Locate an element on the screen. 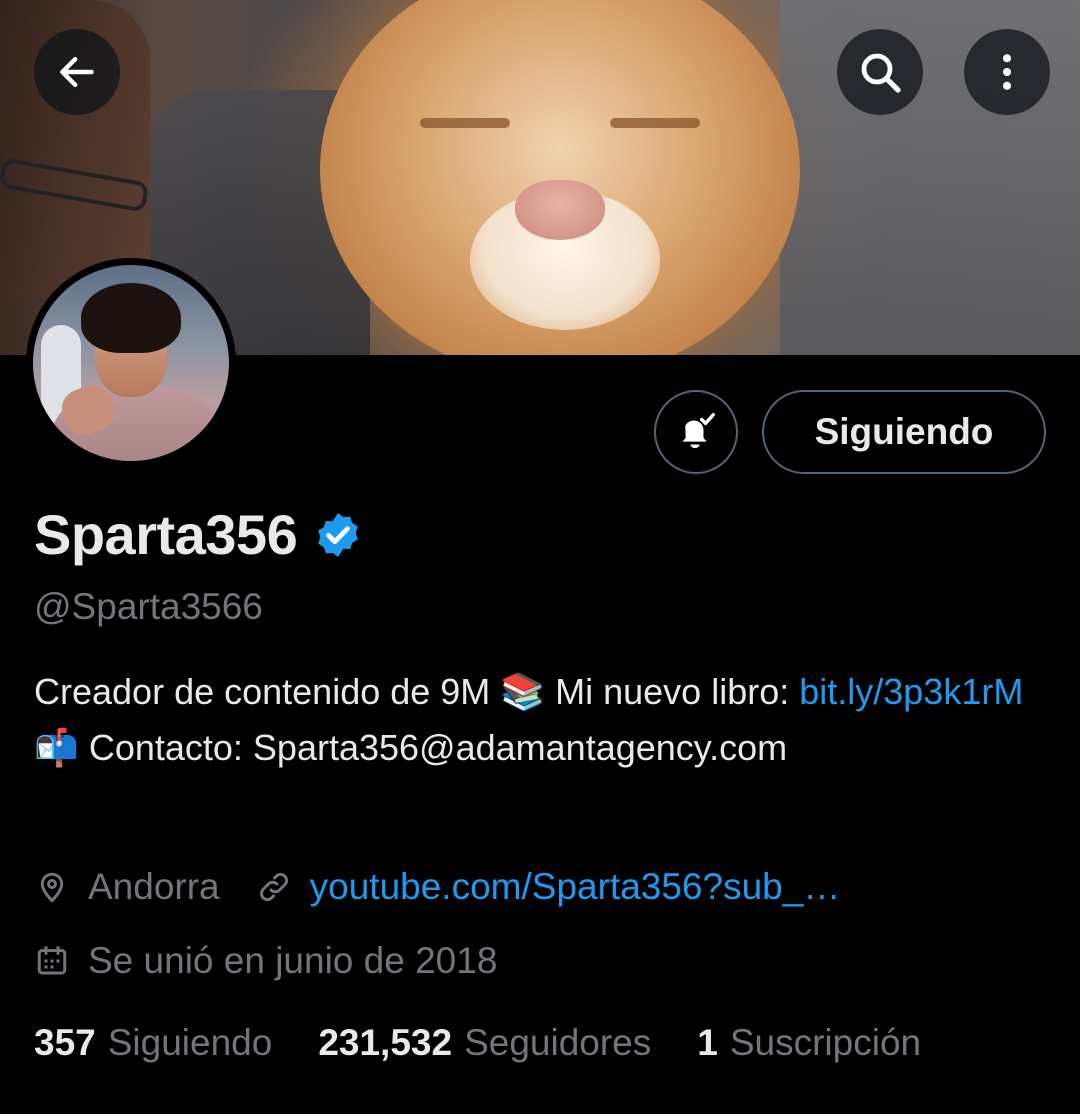 This screenshot has height=1114, width=1080. following-button: Siguiendo is located at coordinates (904, 432).